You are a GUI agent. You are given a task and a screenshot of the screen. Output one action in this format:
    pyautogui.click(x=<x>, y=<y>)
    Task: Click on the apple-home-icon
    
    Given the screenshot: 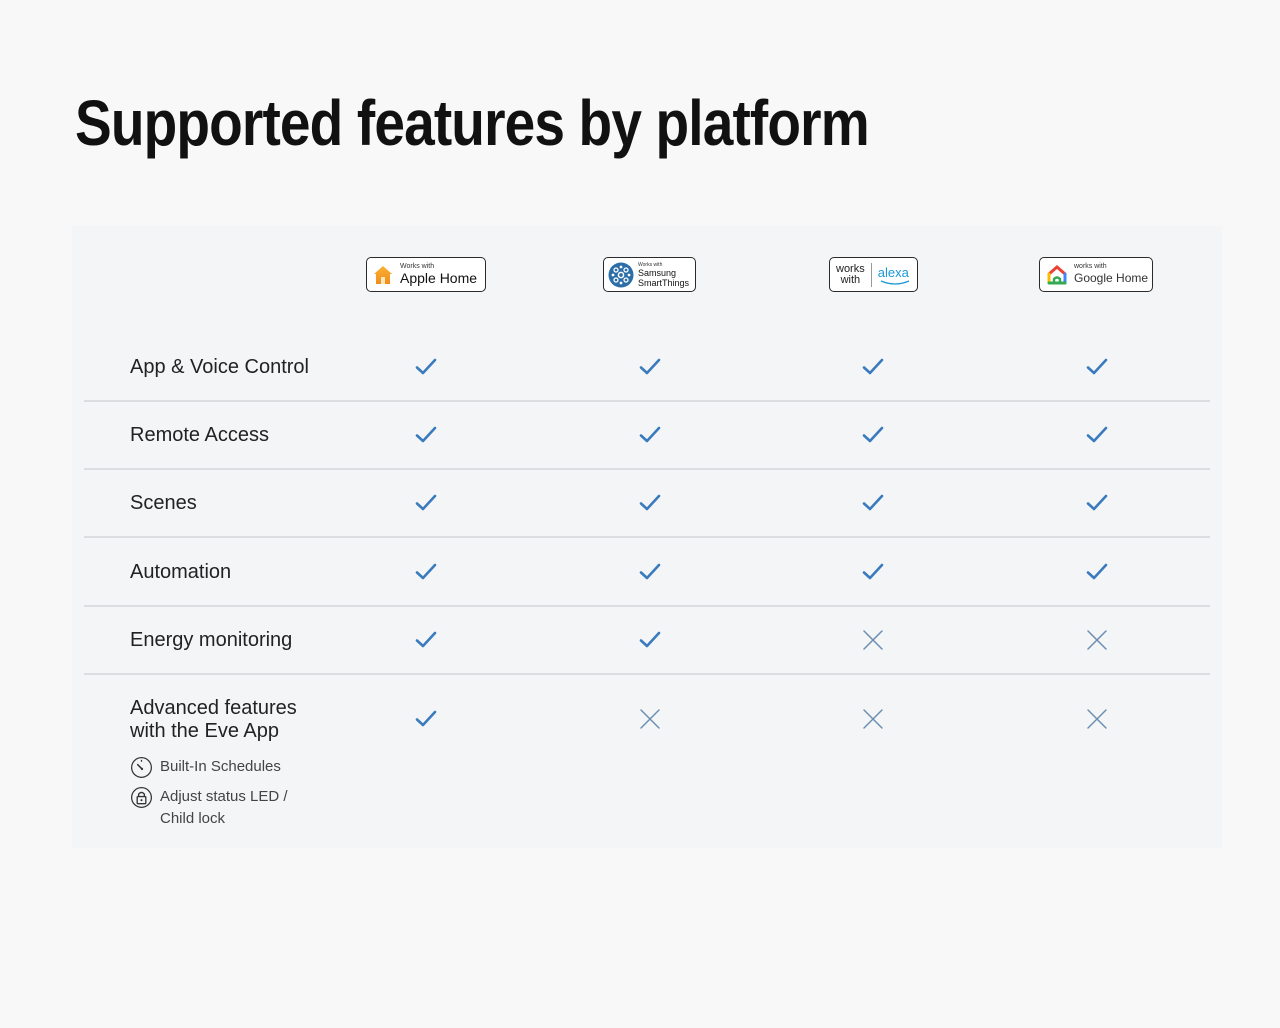 What is the action you would take?
    pyautogui.click(x=383, y=274)
    